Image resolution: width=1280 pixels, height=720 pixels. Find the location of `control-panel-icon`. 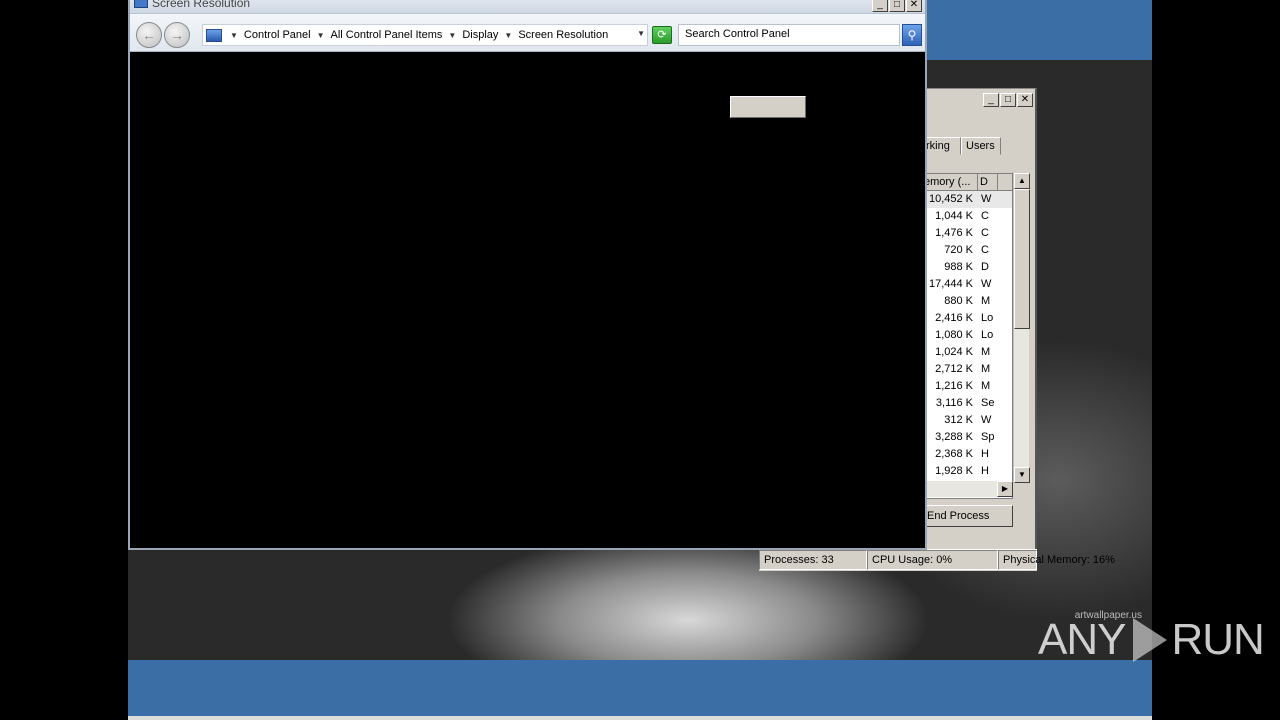

control-panel-icon is located at coordinates (214, 35).